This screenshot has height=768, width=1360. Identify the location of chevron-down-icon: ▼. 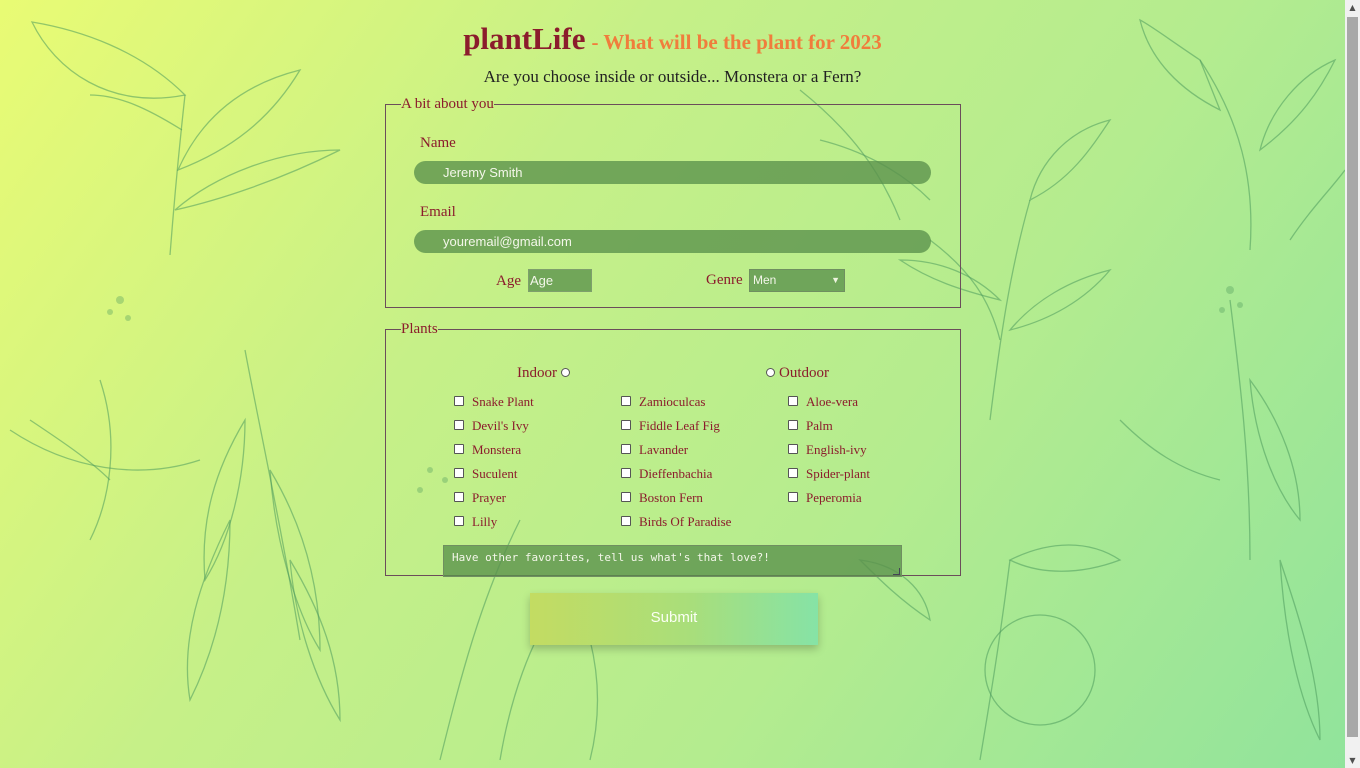
(835, 280).